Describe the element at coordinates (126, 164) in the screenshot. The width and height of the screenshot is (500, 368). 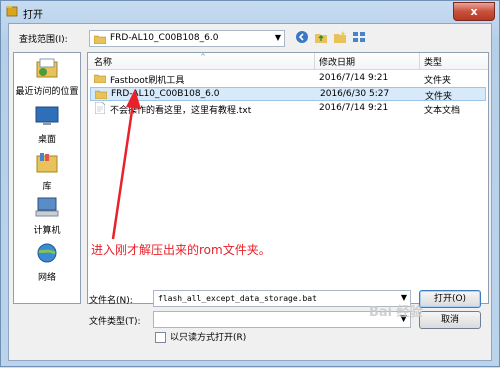
I see `annotation-arrow` at that location.